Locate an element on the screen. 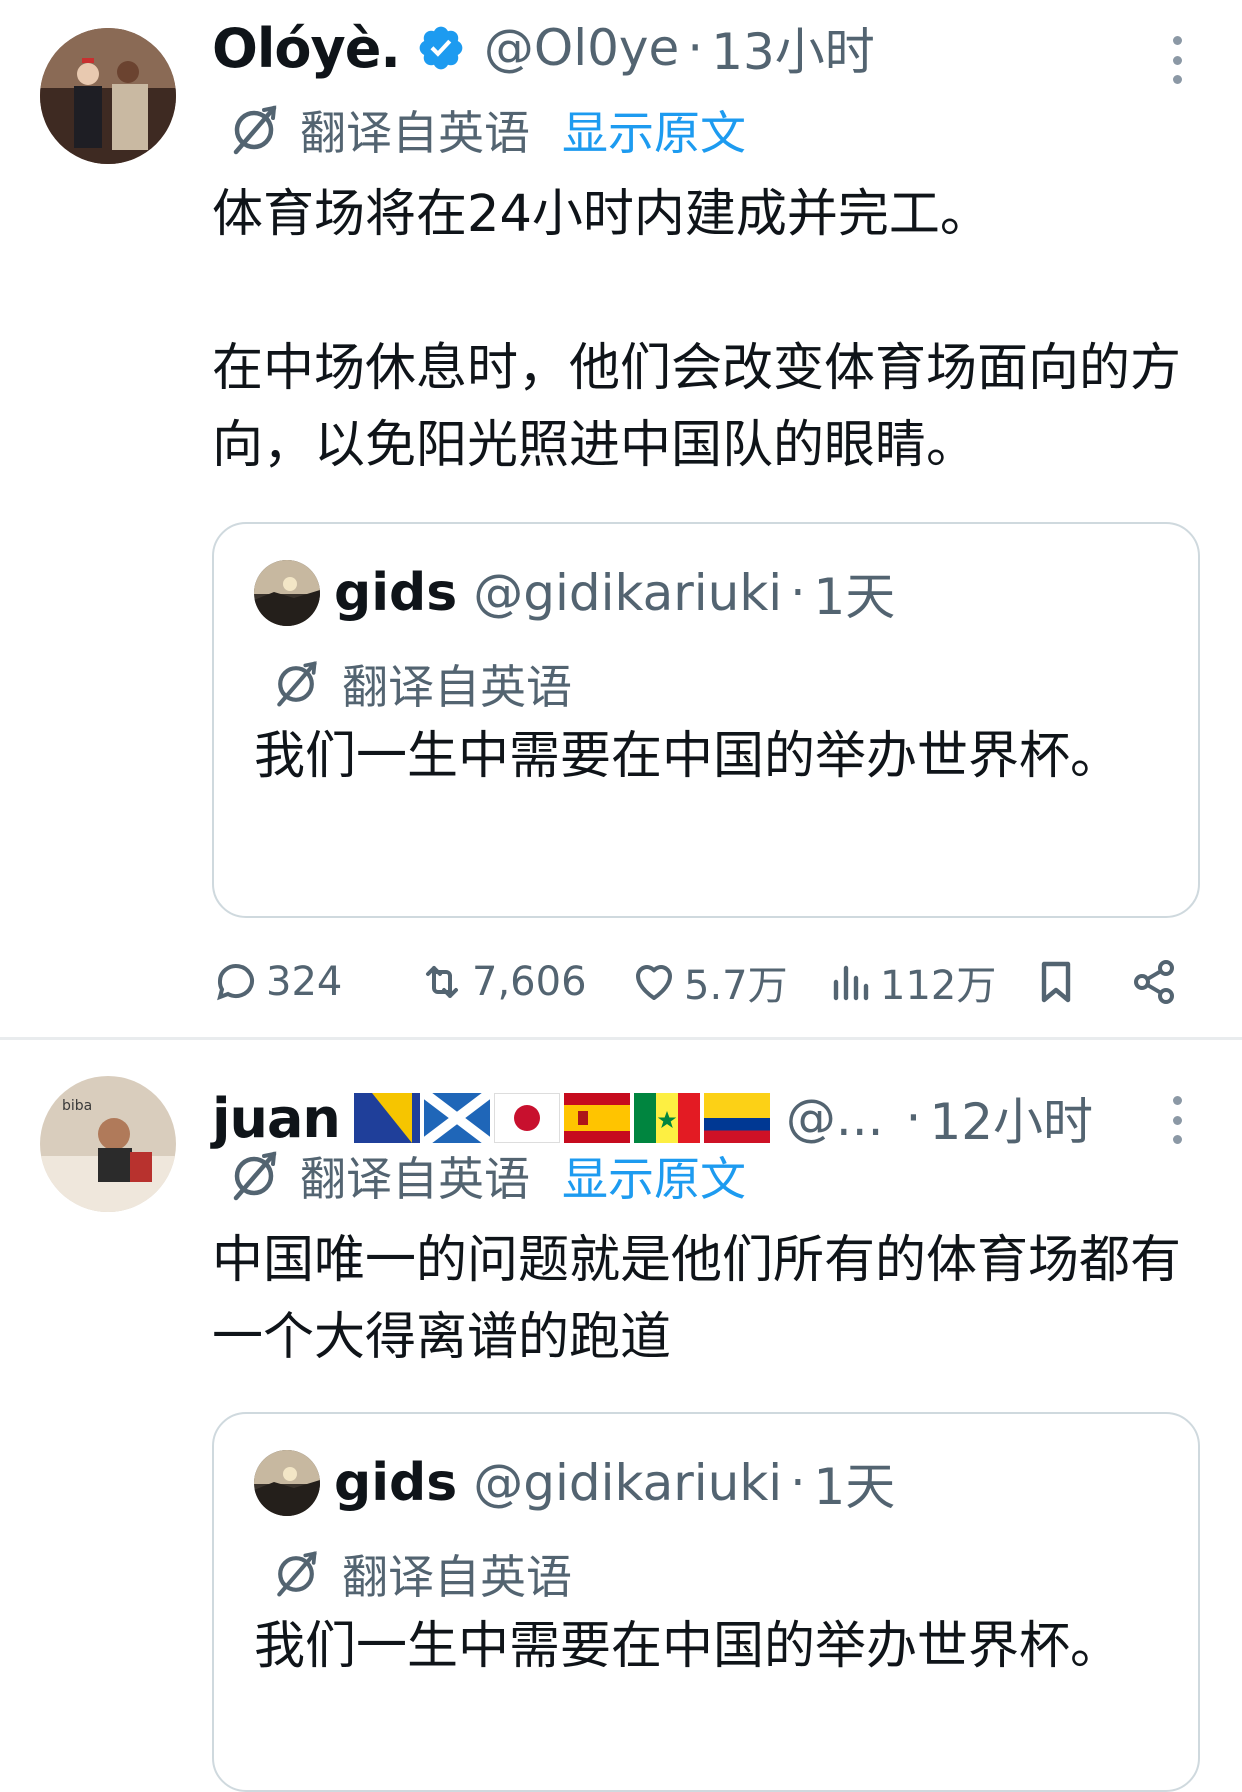  reply-button: 324 is located at coordinates (277, 982).